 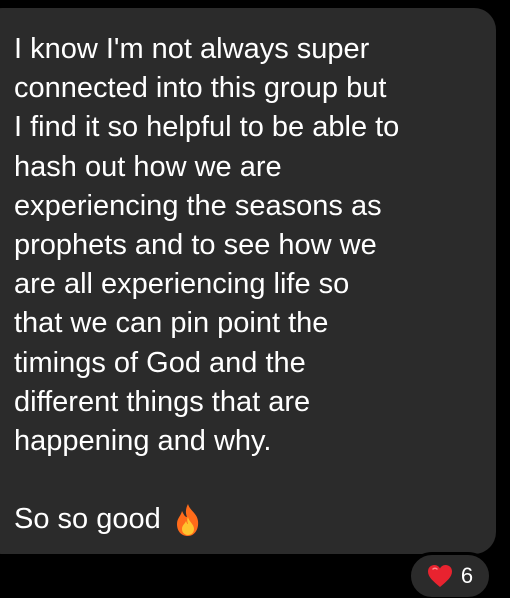 I want to click on message-signoff-line: So so good, so click(x=245, y=519).